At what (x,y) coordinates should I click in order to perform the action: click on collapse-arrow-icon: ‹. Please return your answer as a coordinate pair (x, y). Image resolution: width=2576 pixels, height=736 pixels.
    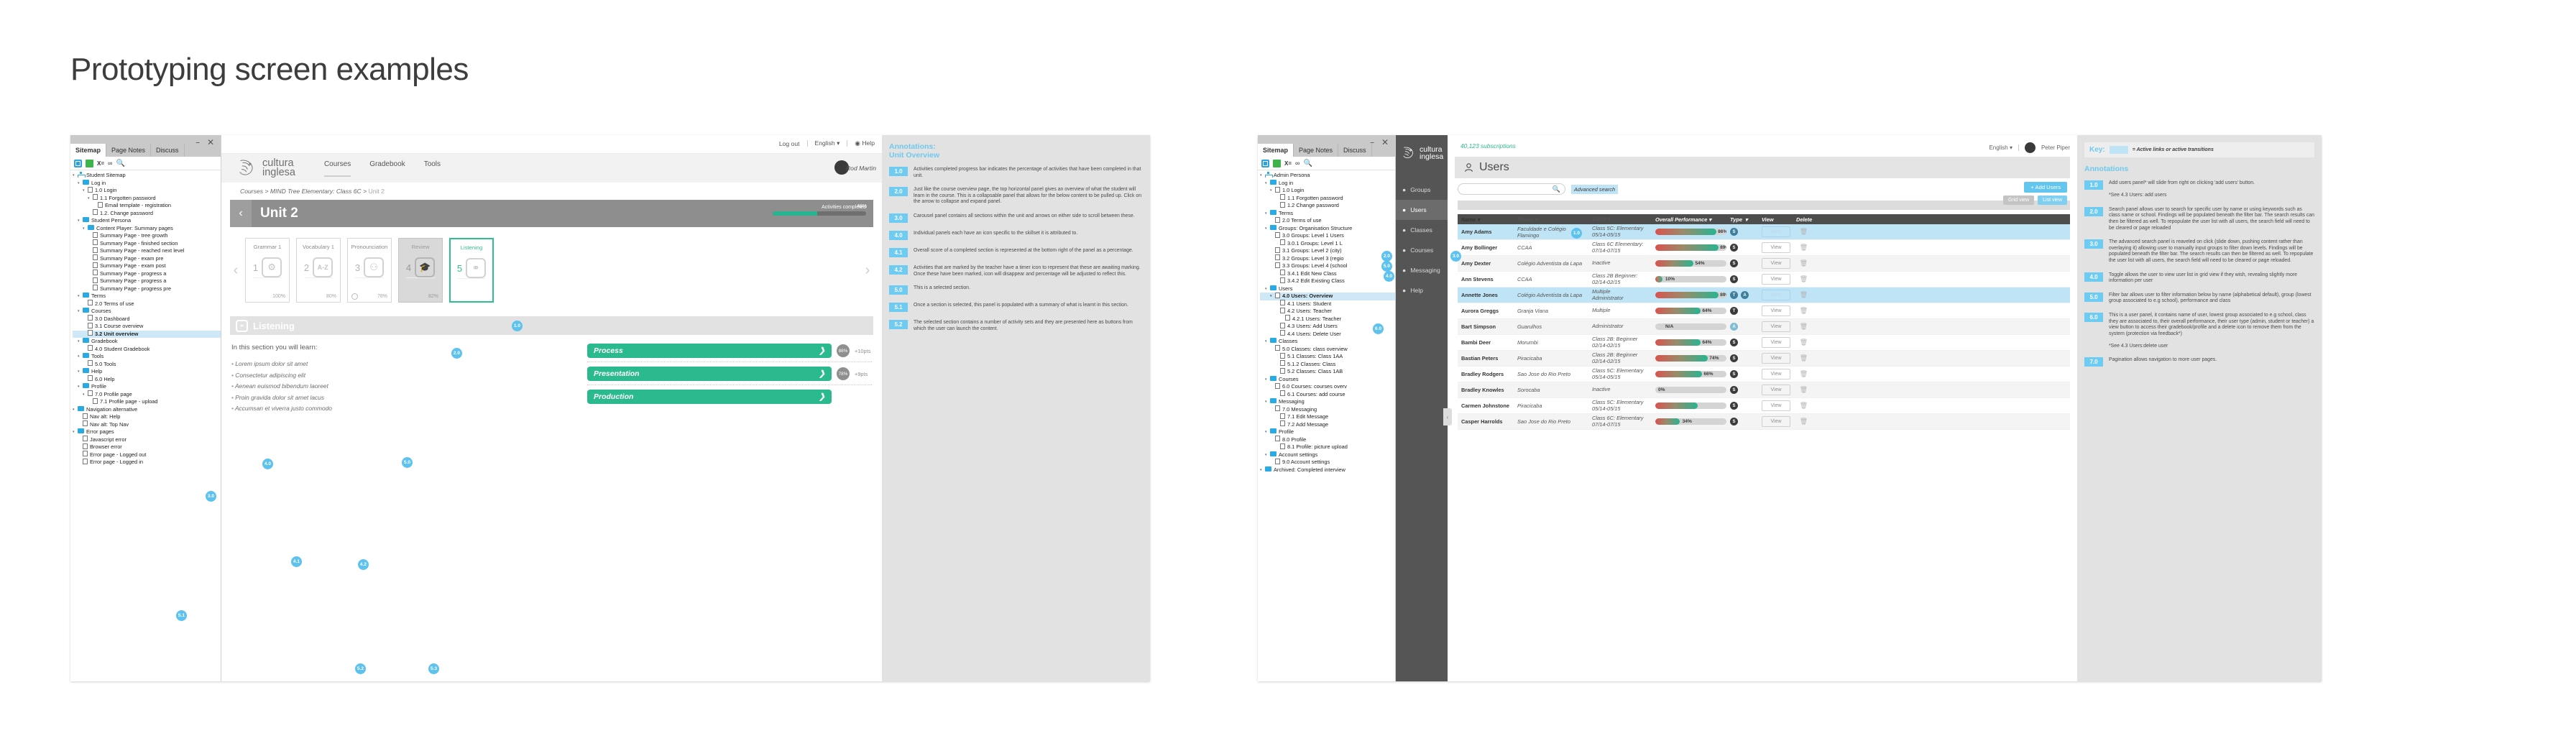
    Looking at the image, I should click on (241, 213).